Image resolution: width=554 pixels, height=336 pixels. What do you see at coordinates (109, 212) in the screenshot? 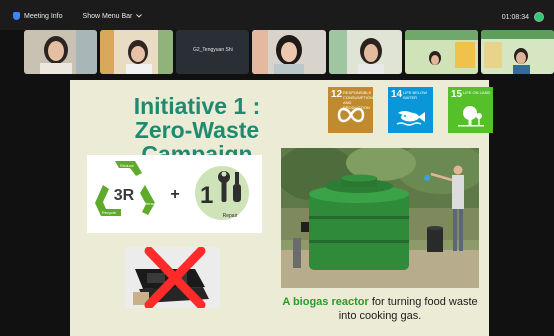
I see `recycle-label: Recycle` at bounding box center [109, 212].